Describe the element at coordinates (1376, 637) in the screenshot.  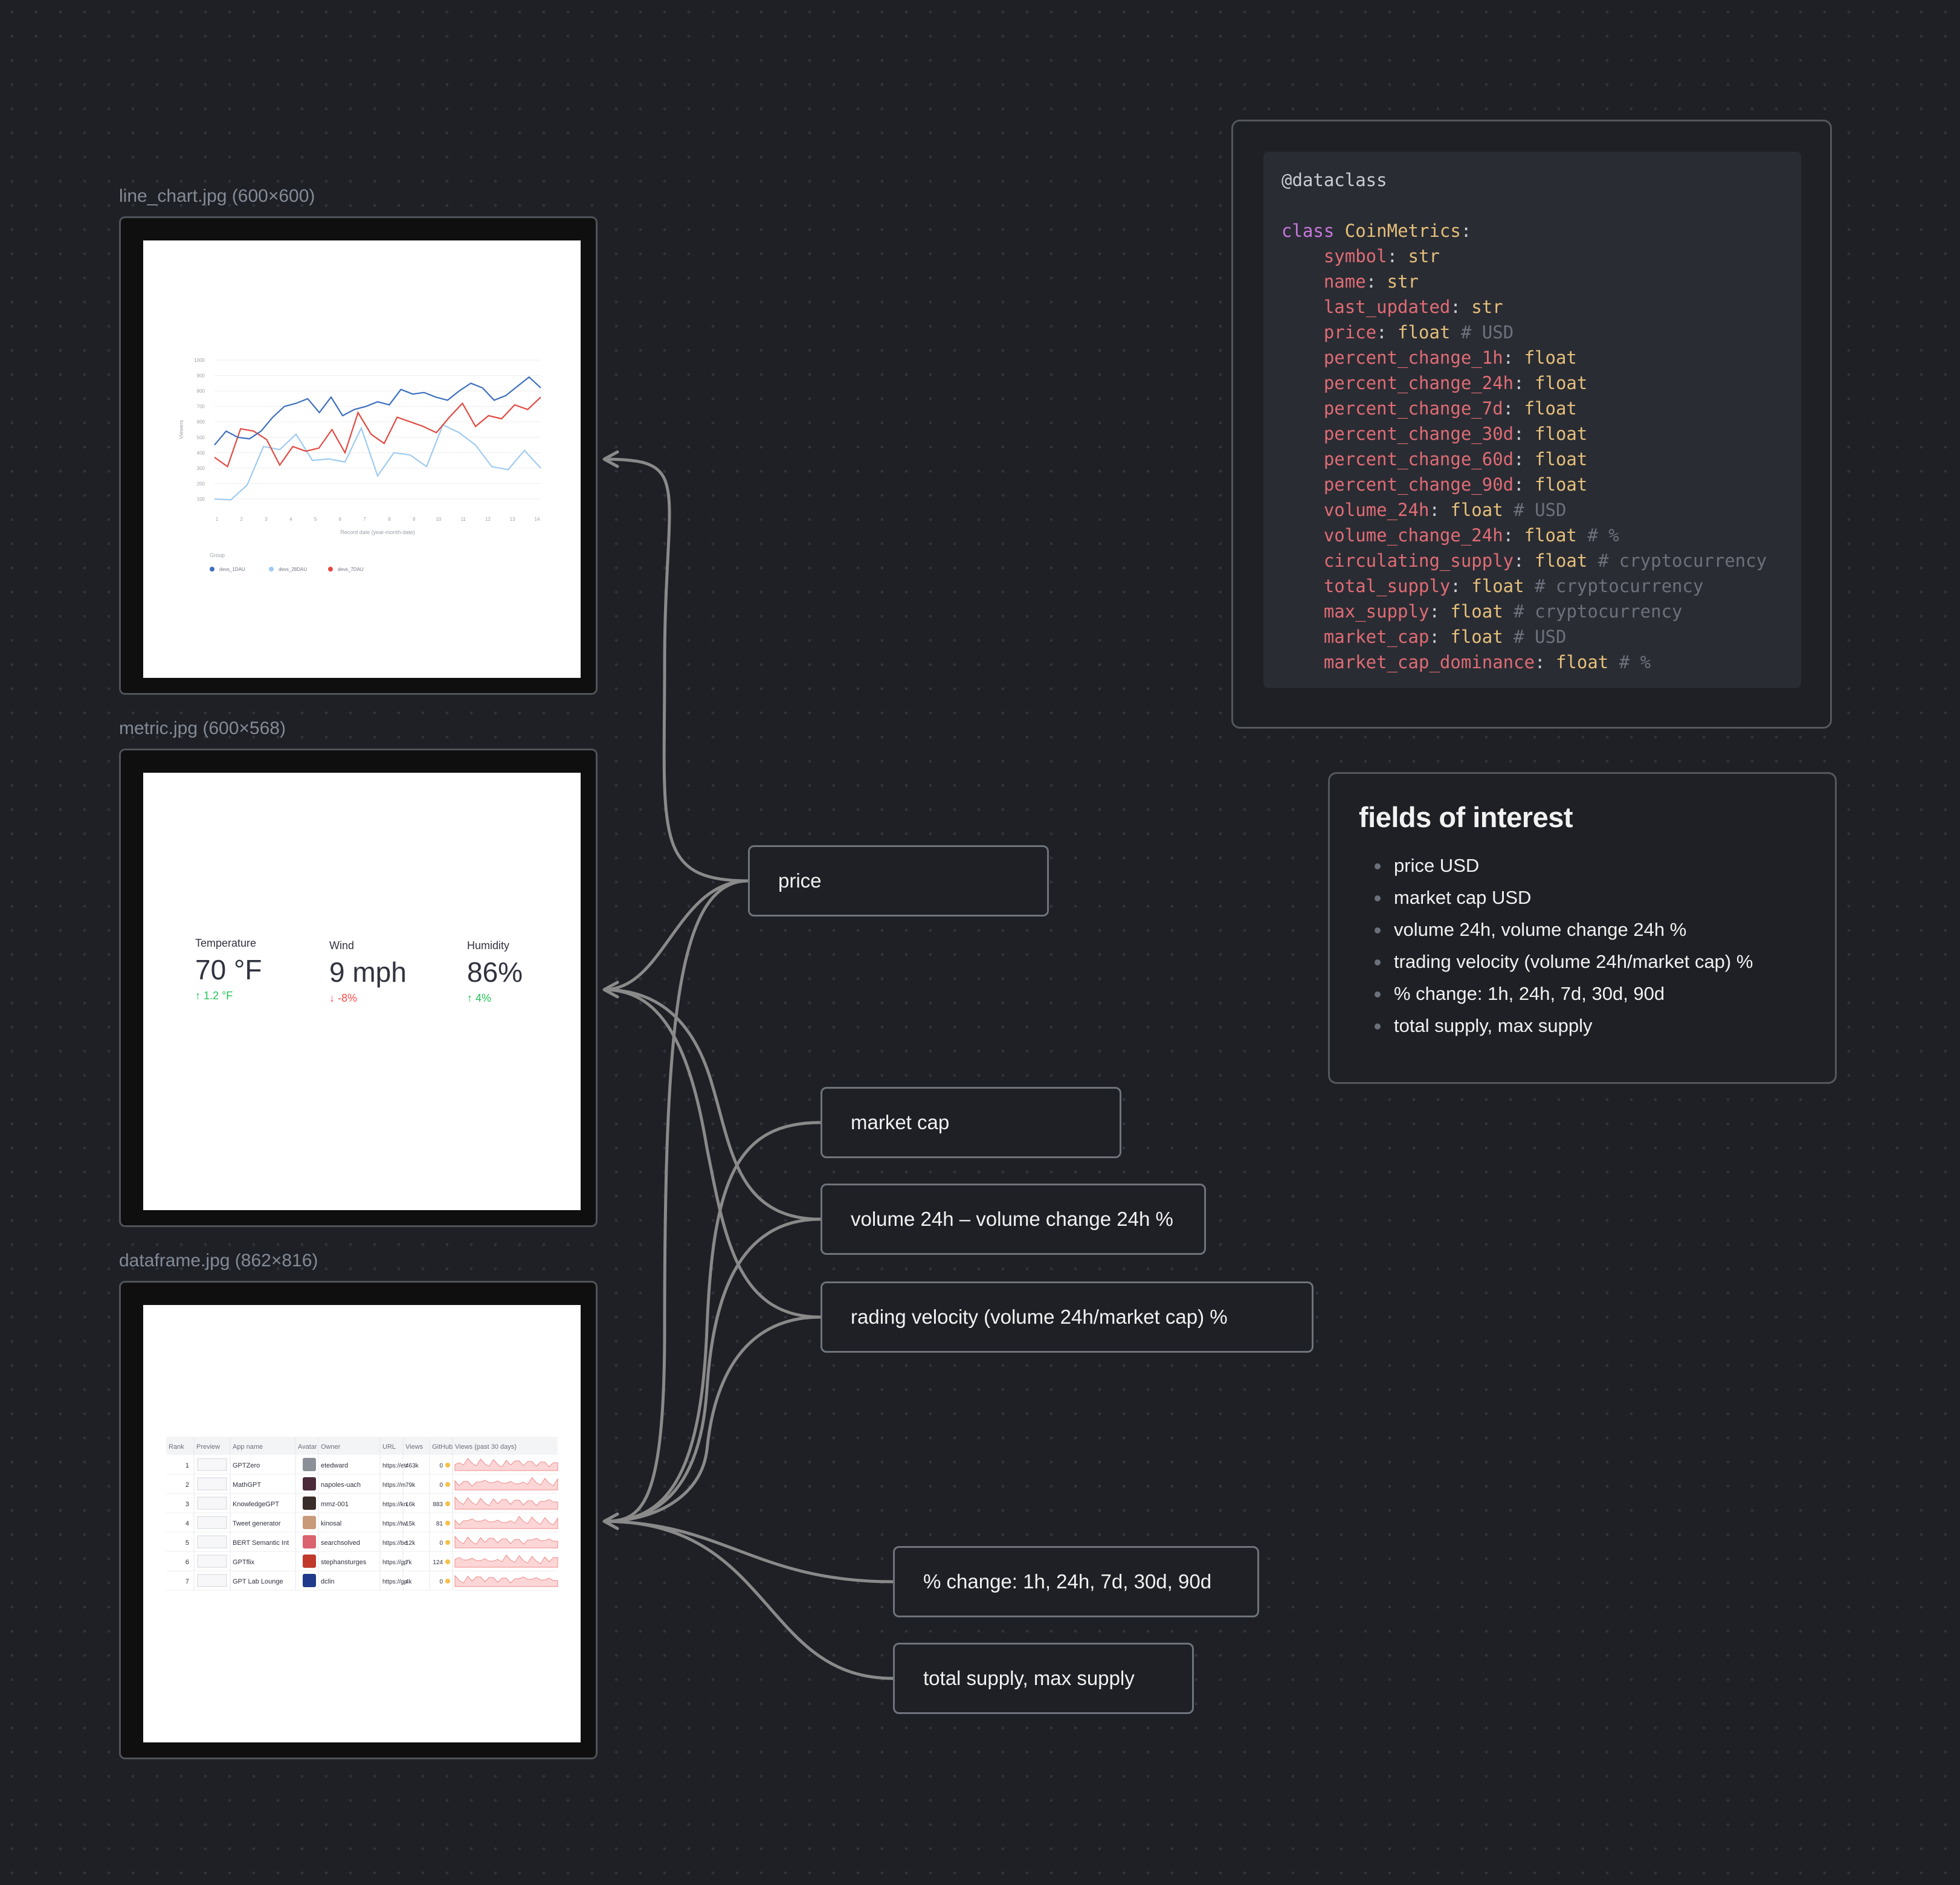
I see `code-field-name: market_cap` at that location.